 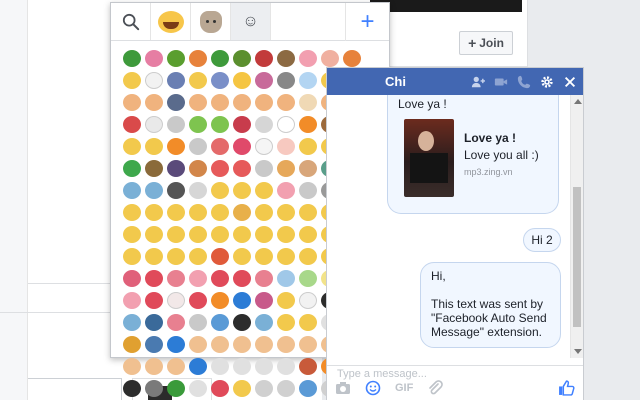 I want to click on close-icon, so click(x=570, y=82).